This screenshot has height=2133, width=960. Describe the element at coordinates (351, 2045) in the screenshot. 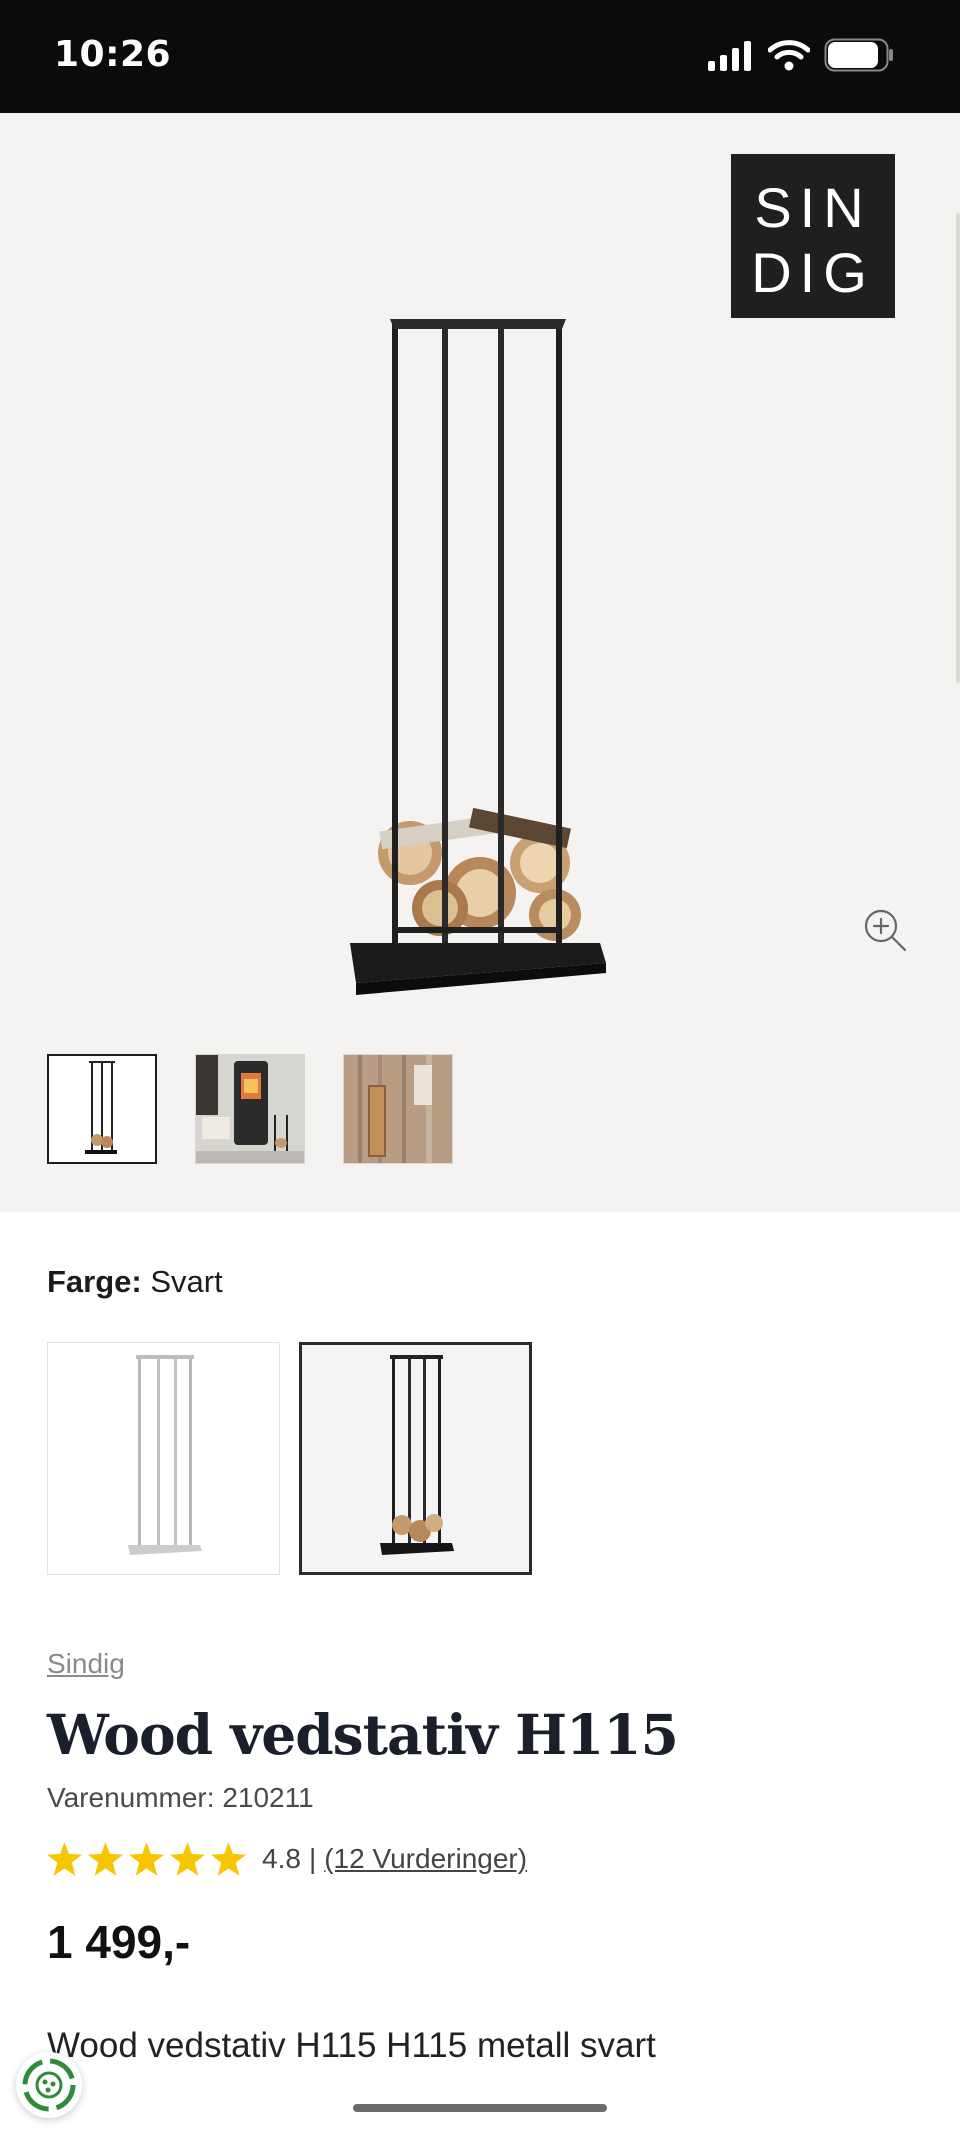

I see `product-description: Wood vedstativ H115 H115 metall svart` at that location.